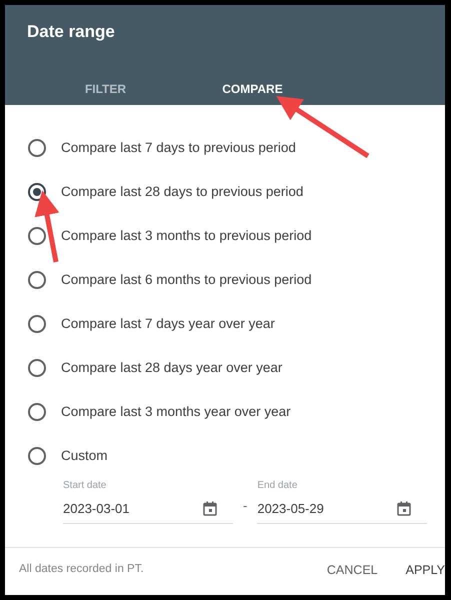  I want to click on tab: FILTER, so click(105, 90).